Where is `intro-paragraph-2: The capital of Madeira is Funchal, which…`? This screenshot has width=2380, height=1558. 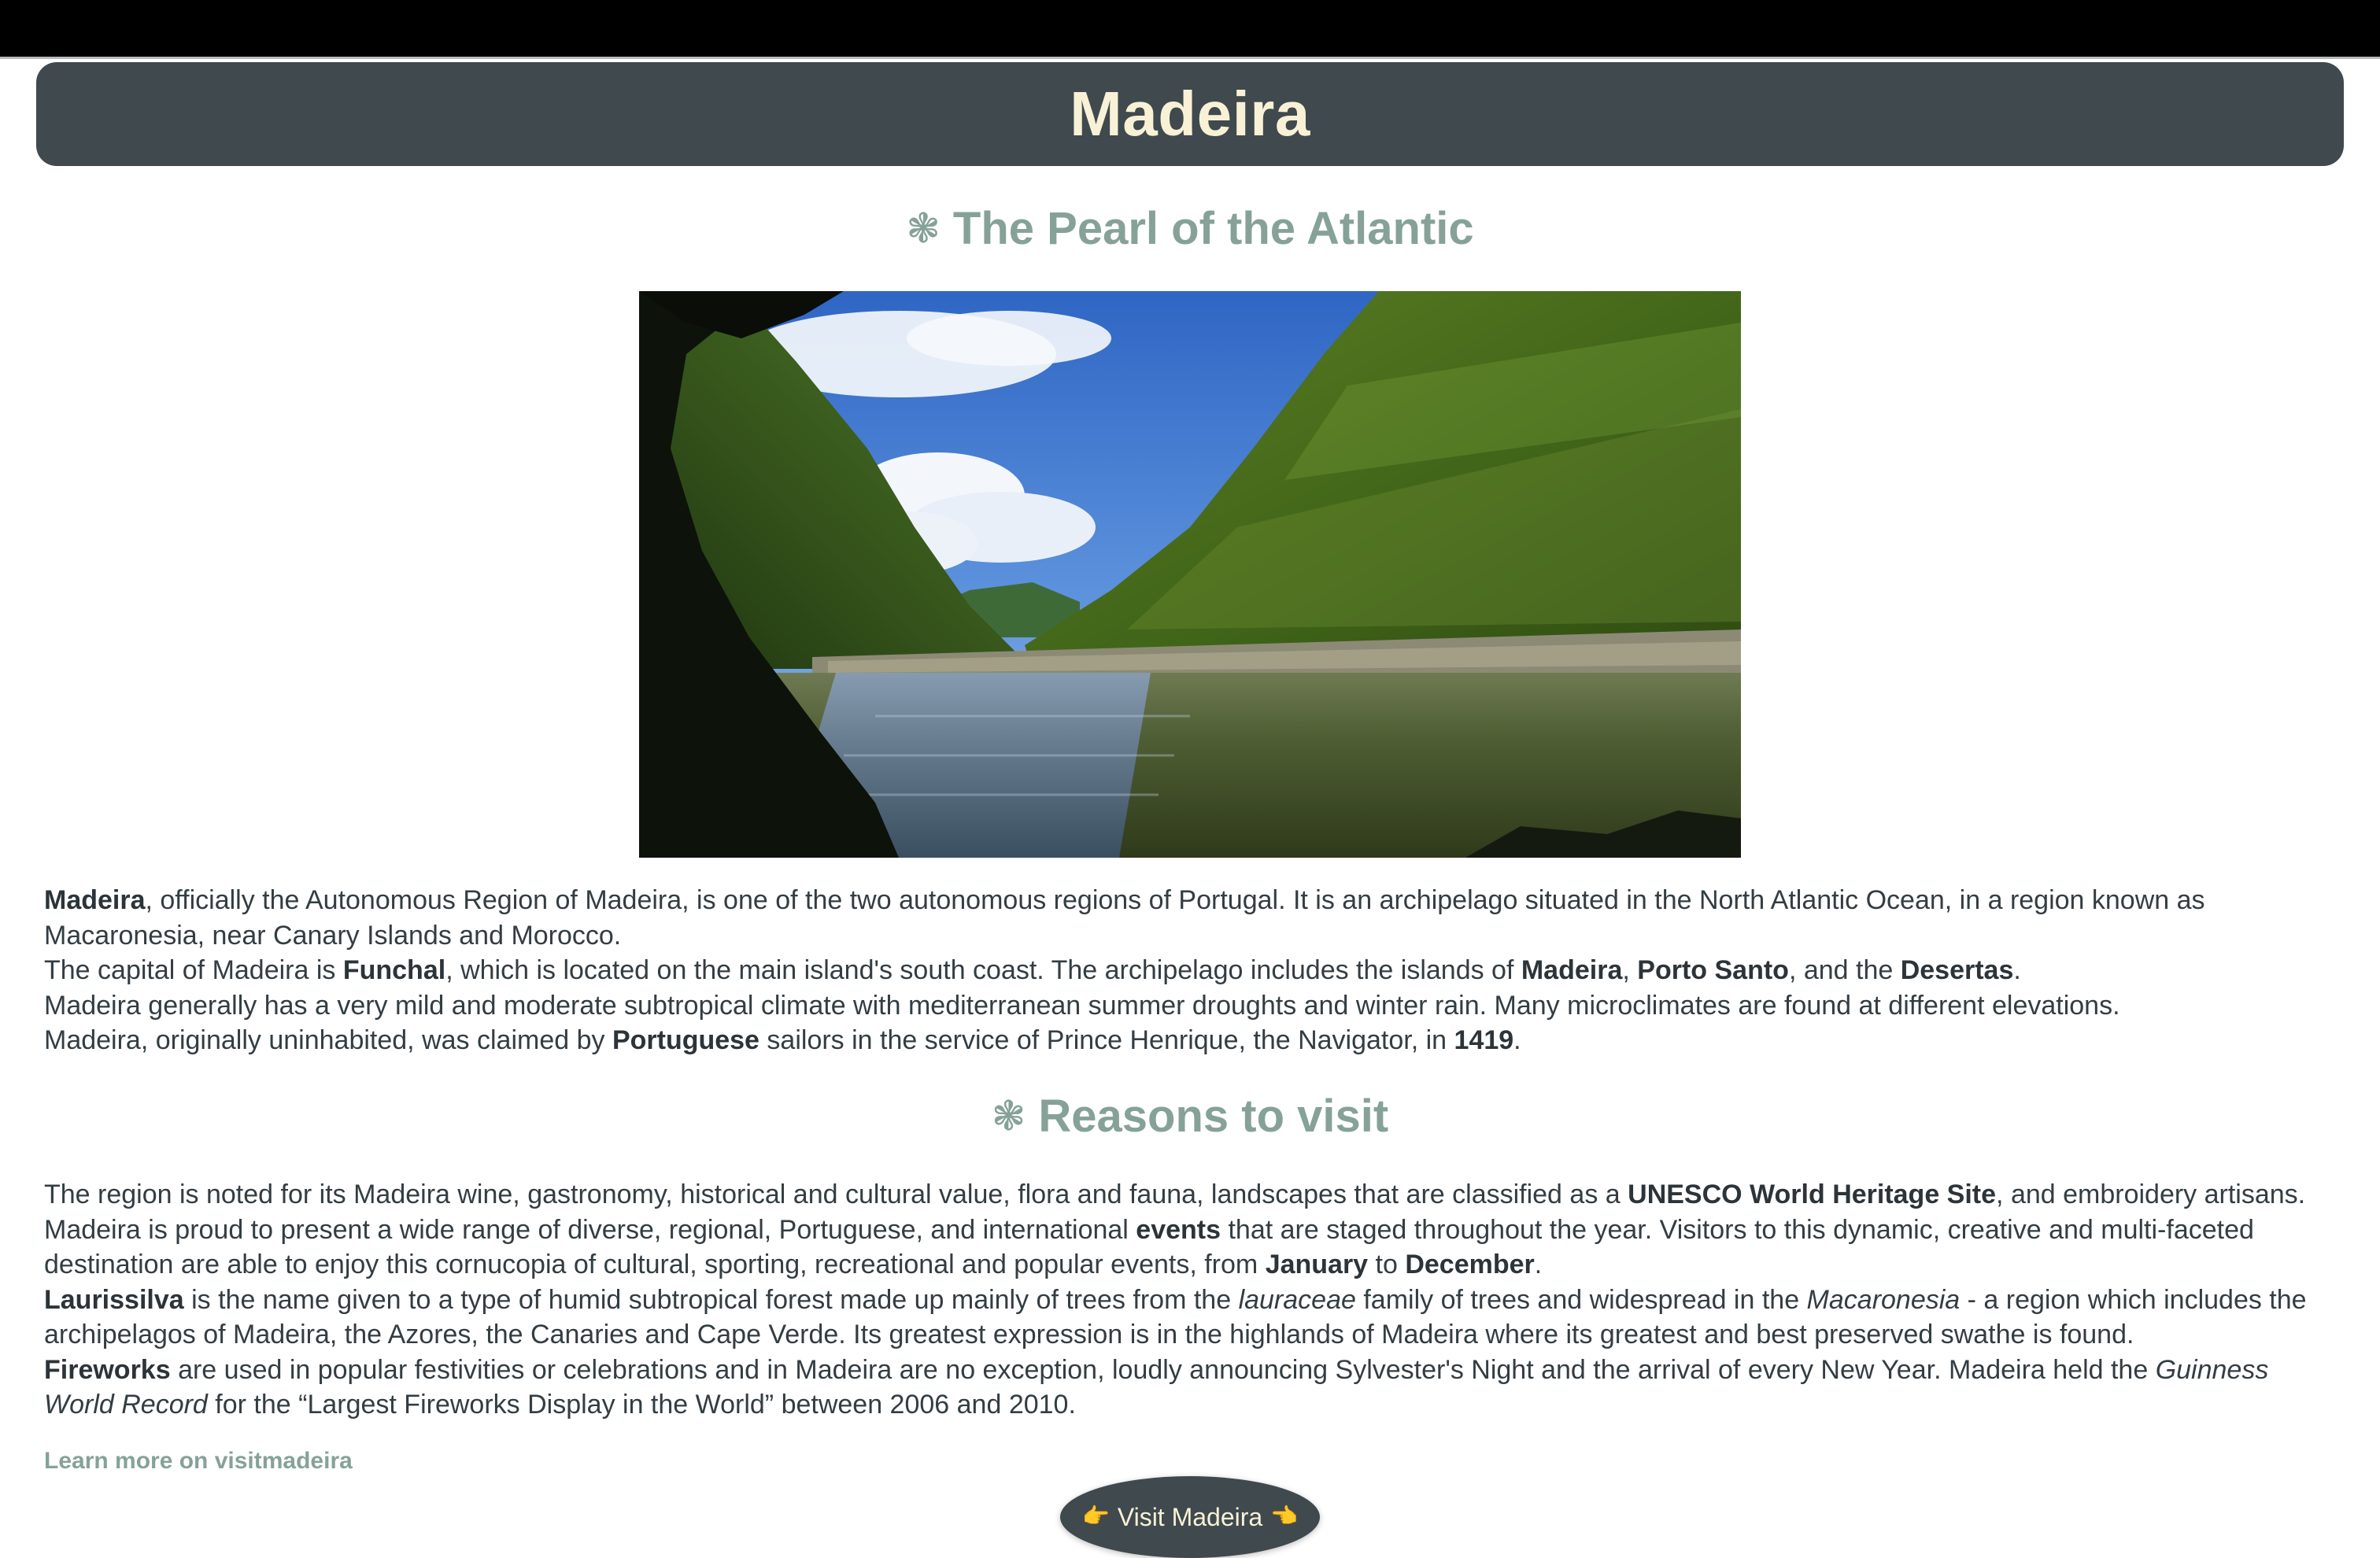
intro-paragraph-2: The capital of Madeira is Funchal, which… is located at coordinates (1185, 970).